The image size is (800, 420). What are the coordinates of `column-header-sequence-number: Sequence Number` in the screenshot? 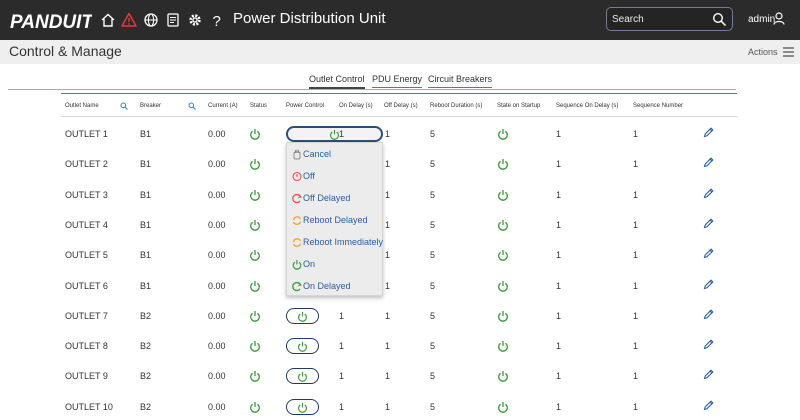 It's located at (658, 106).